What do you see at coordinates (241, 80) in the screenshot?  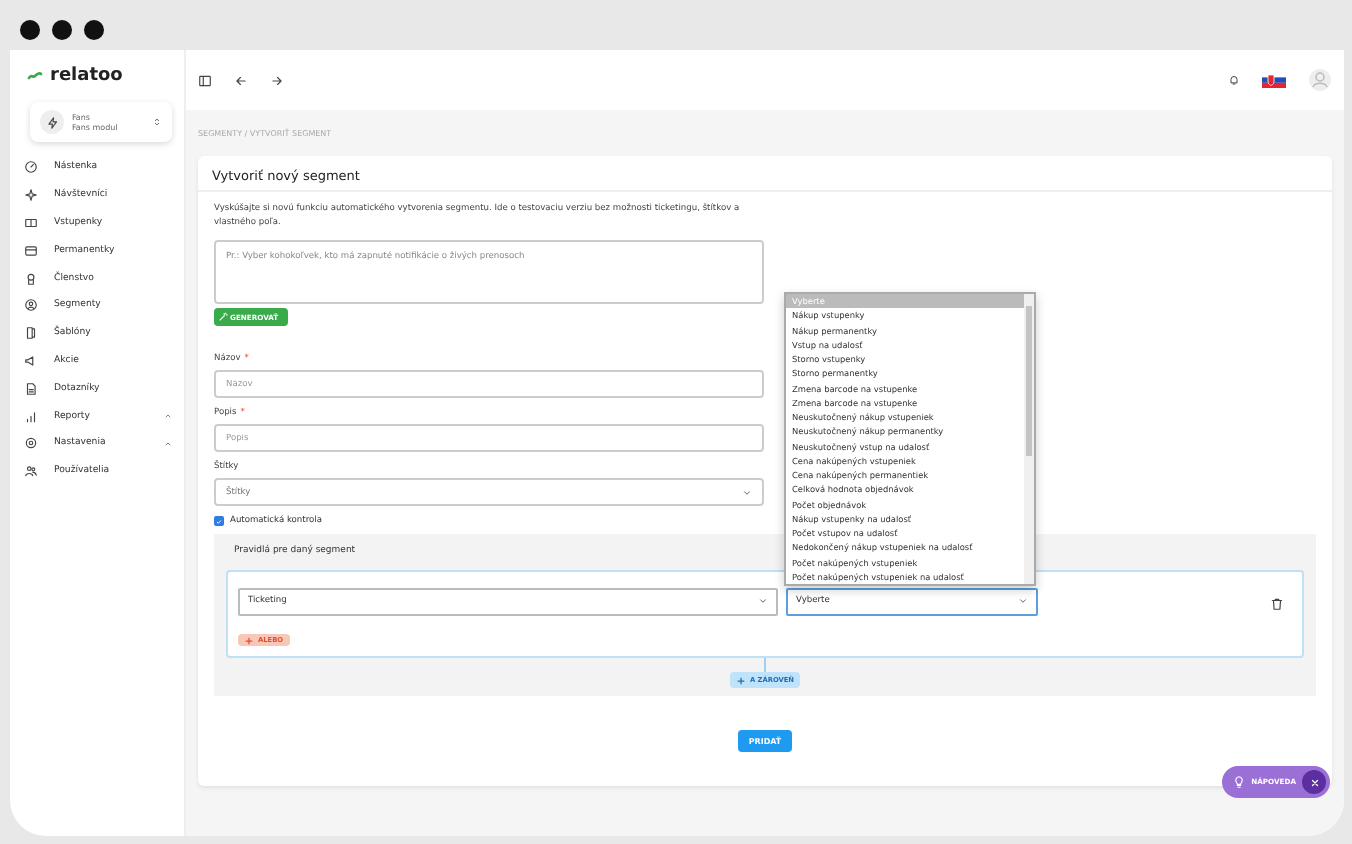 I see `back-arrow-icon` at bounding box center [241, 80].